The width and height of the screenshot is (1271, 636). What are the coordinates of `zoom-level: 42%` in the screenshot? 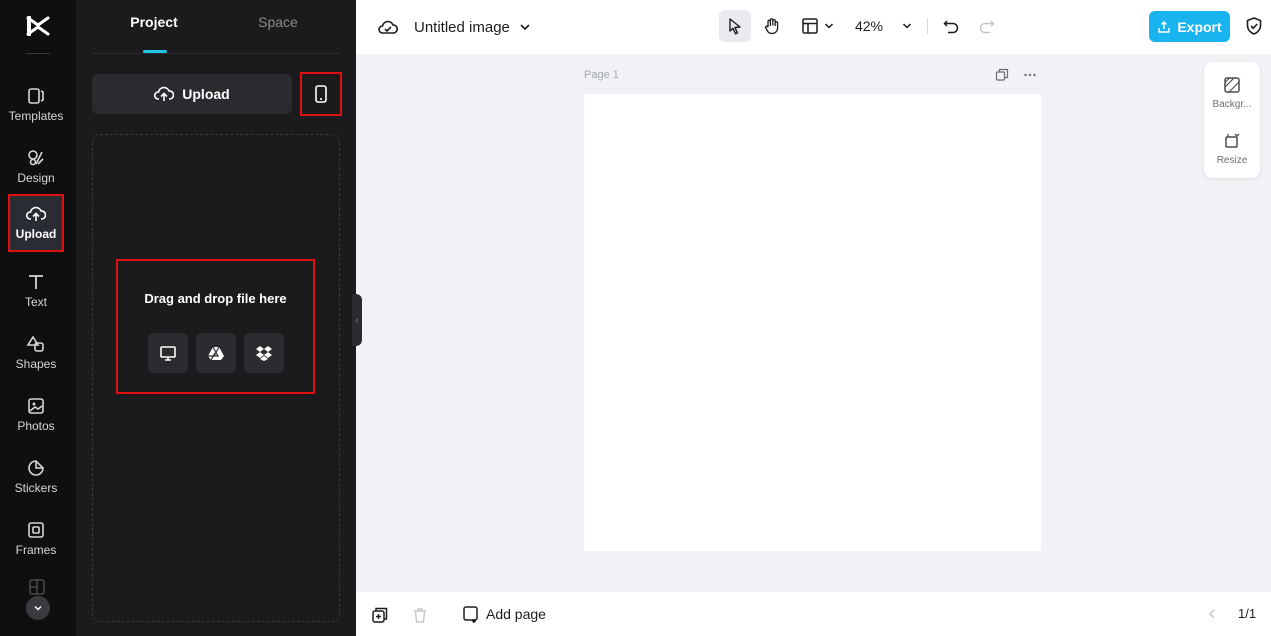 It's located at (869, 26).